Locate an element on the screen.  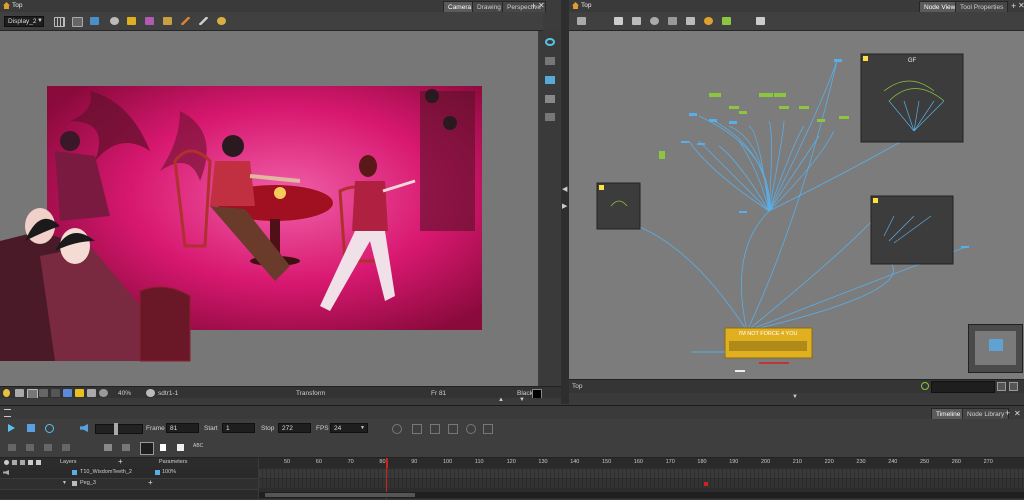
lock-col-icon is located at coordinates (22, 462).